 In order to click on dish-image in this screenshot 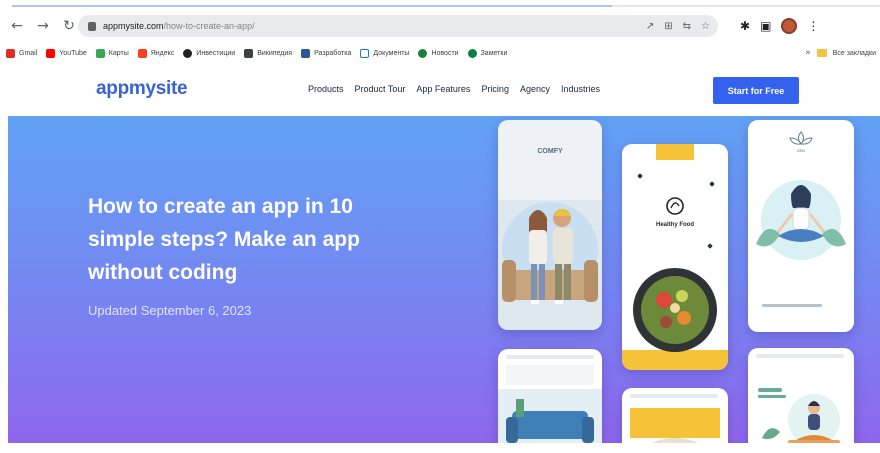, I will do `click(675, 440)`.